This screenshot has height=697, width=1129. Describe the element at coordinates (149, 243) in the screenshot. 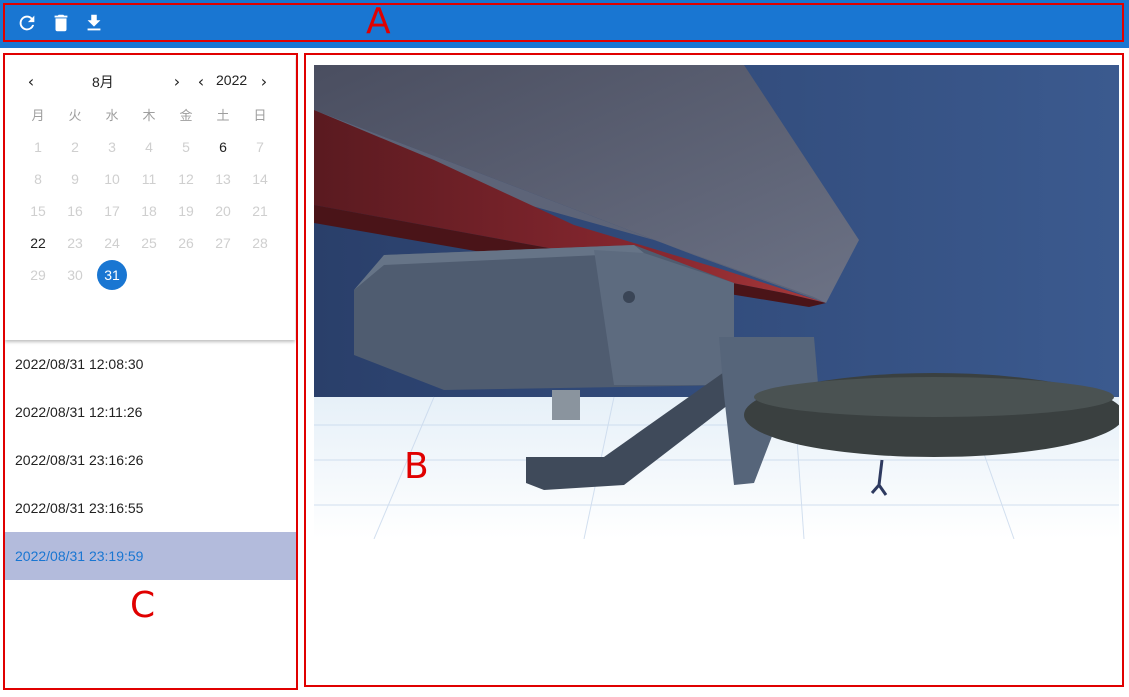

I see `calendar-day: 25` at that location.